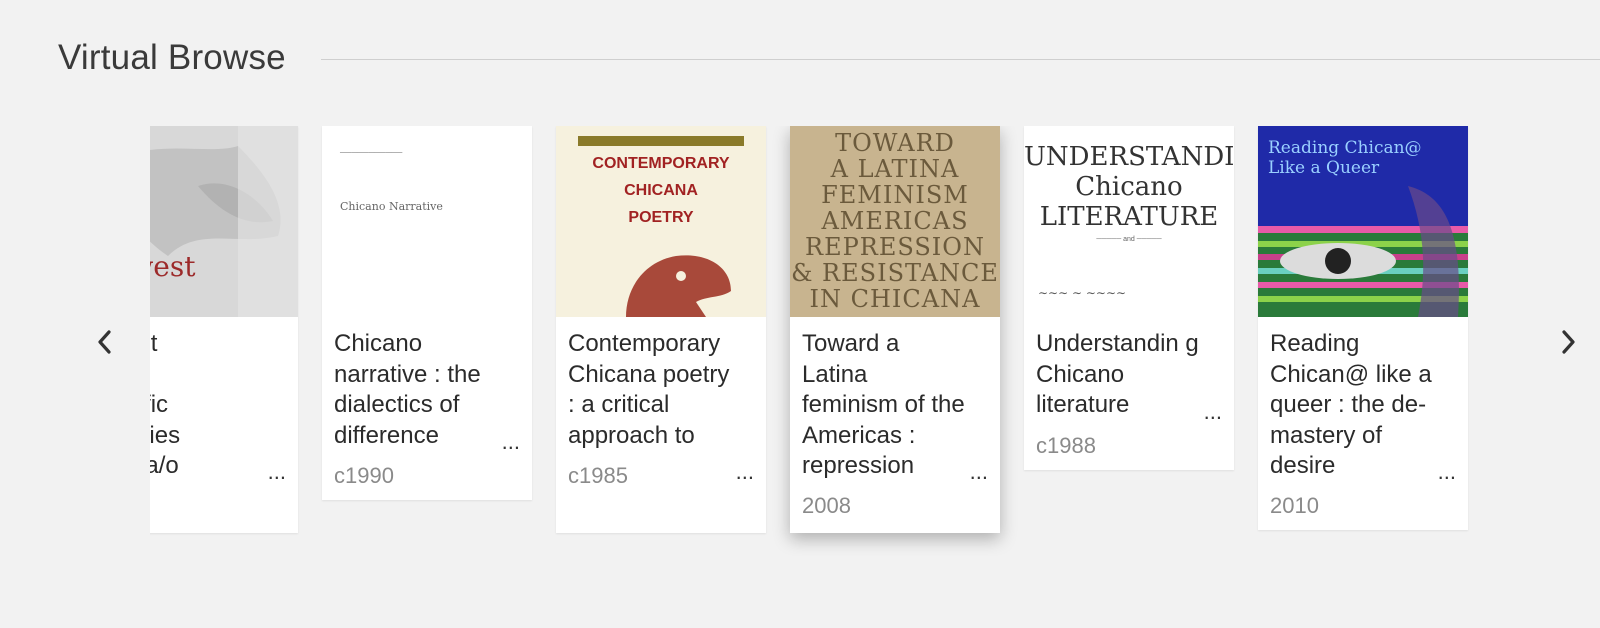 The image size is (1600, 628). I want to click on book-cover: Reading Chican@ Like a Queer, so click(1363, 221).